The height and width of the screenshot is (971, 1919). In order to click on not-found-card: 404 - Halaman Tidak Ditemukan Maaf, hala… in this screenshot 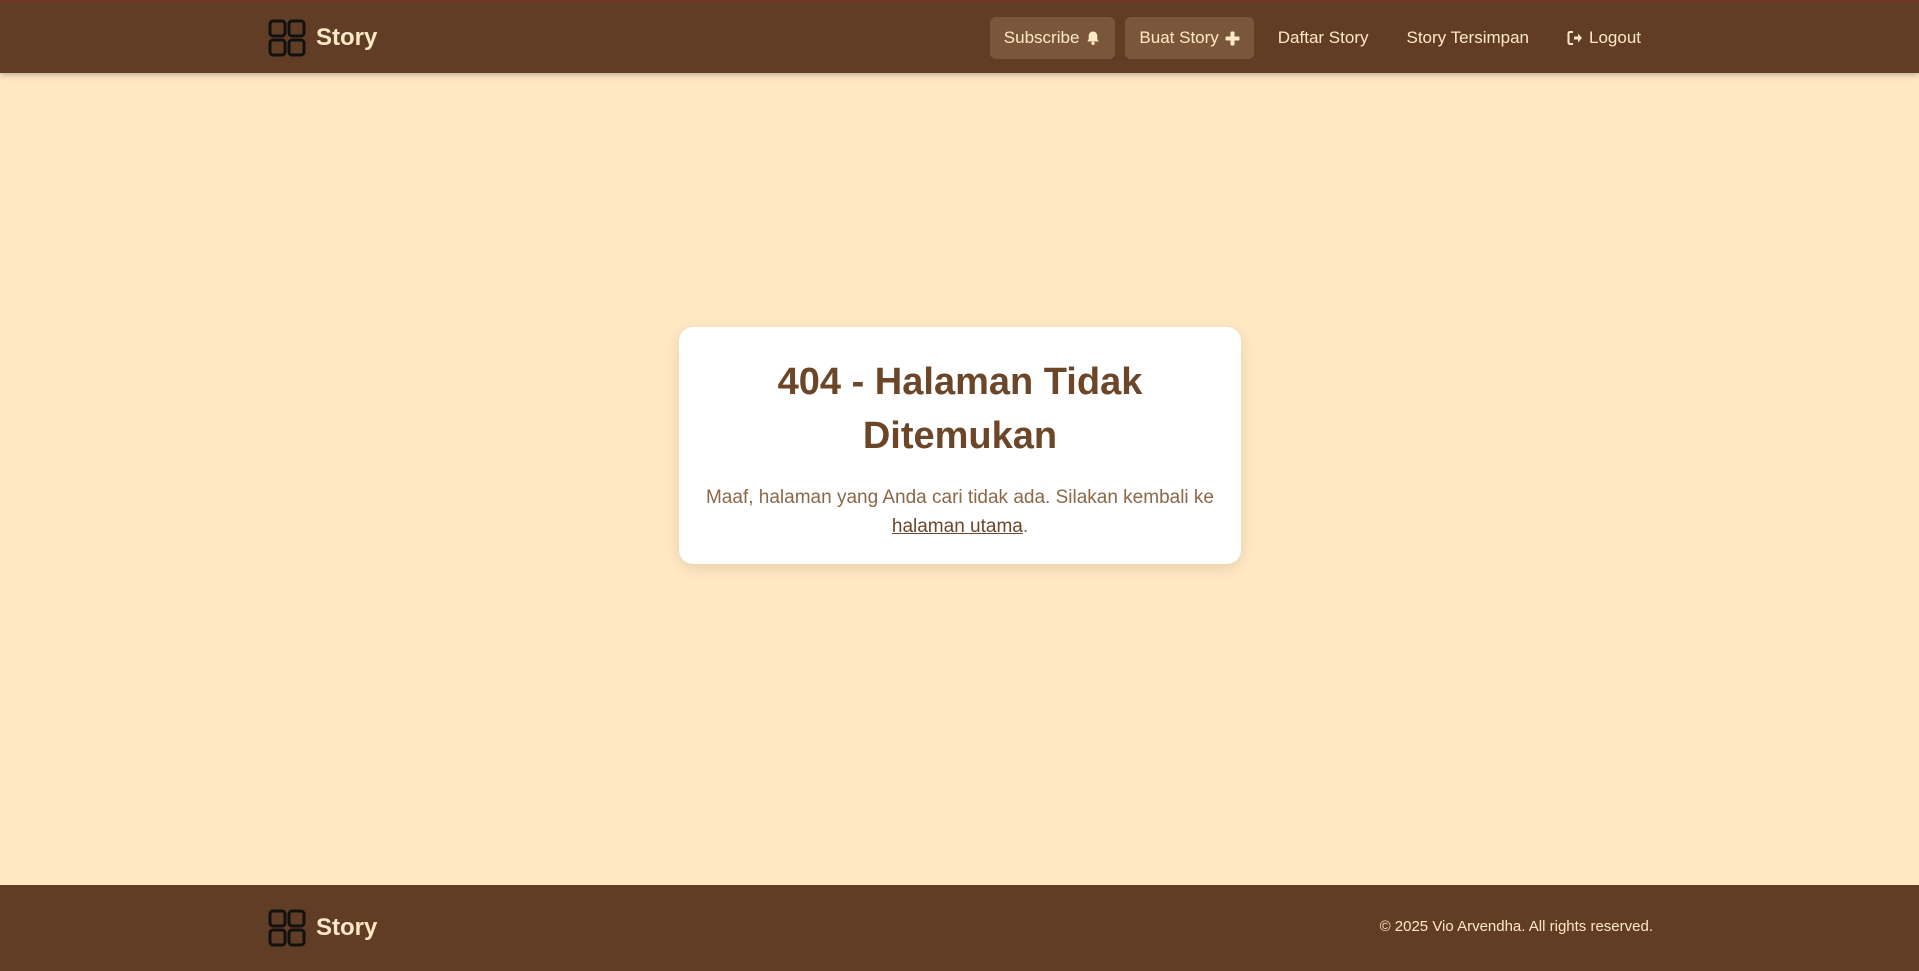, I will do `click(960, 445)`.